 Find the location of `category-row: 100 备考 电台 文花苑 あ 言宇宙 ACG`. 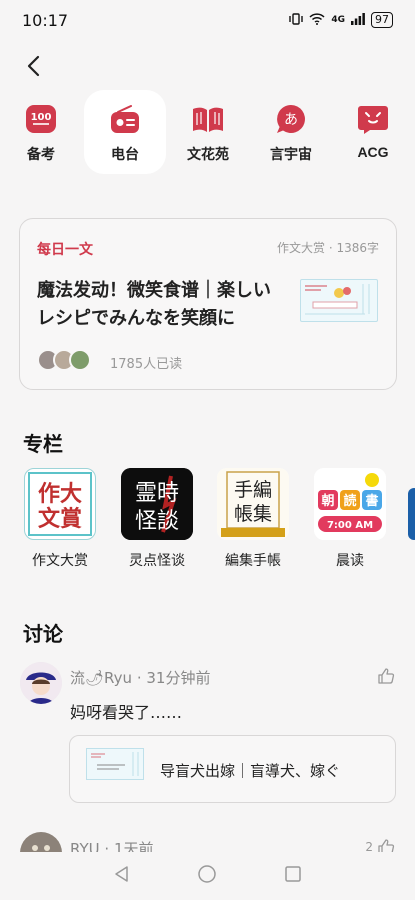

category-row: 100 备考 电台 文花苑 あ 言宇宙 ACG is located at coordinates (207, 132).